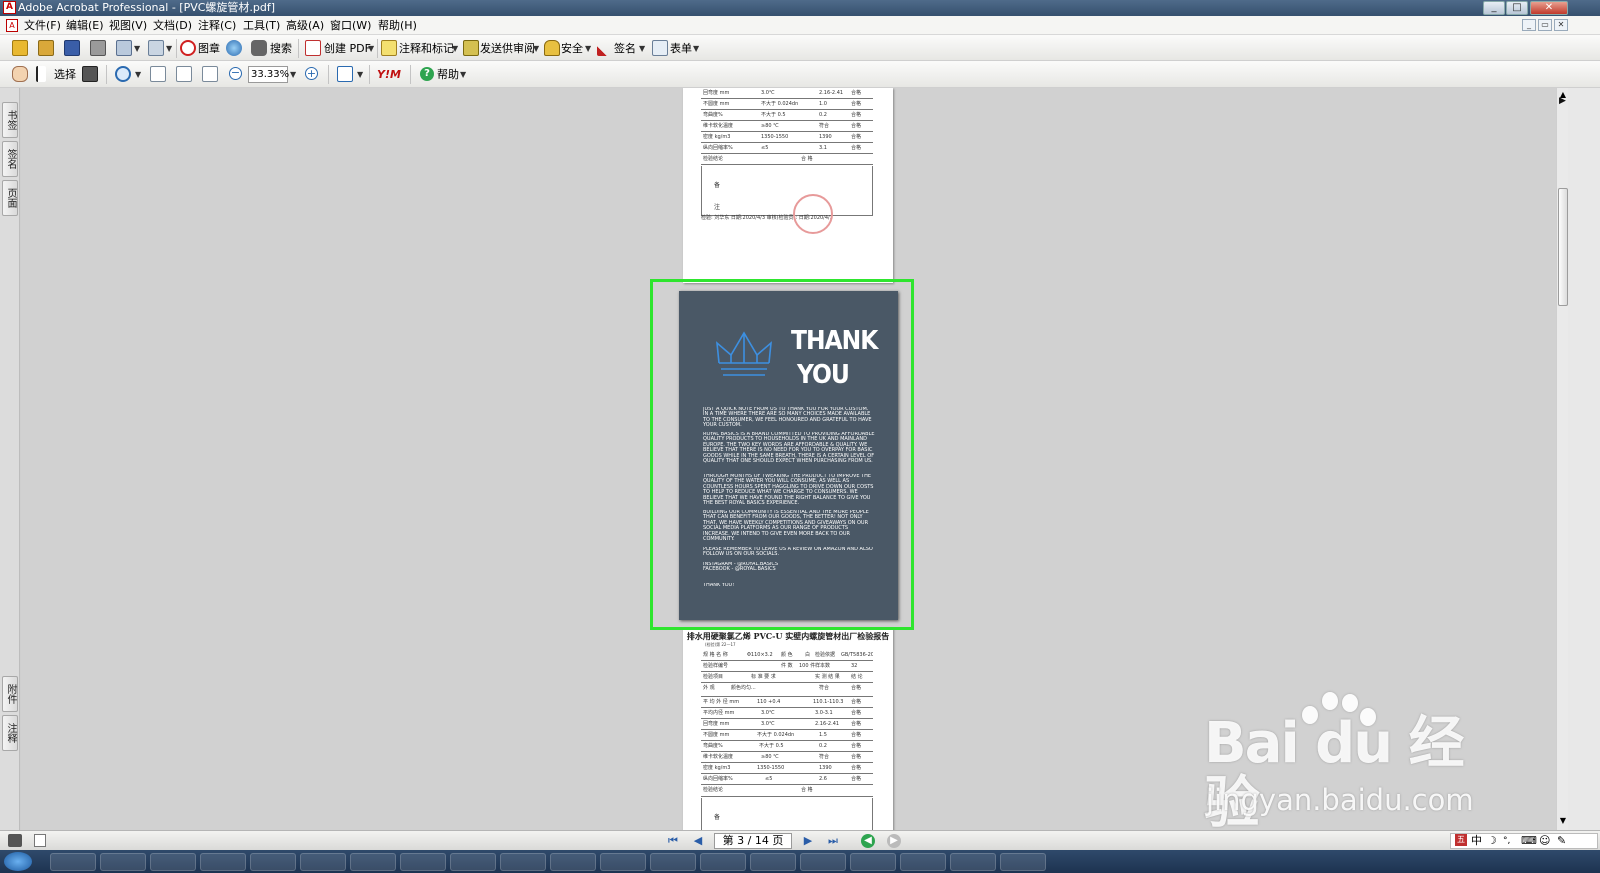  Describe the element at coordinates (210, 74) in the screenshot. I see `fit-width-icon` at that location.